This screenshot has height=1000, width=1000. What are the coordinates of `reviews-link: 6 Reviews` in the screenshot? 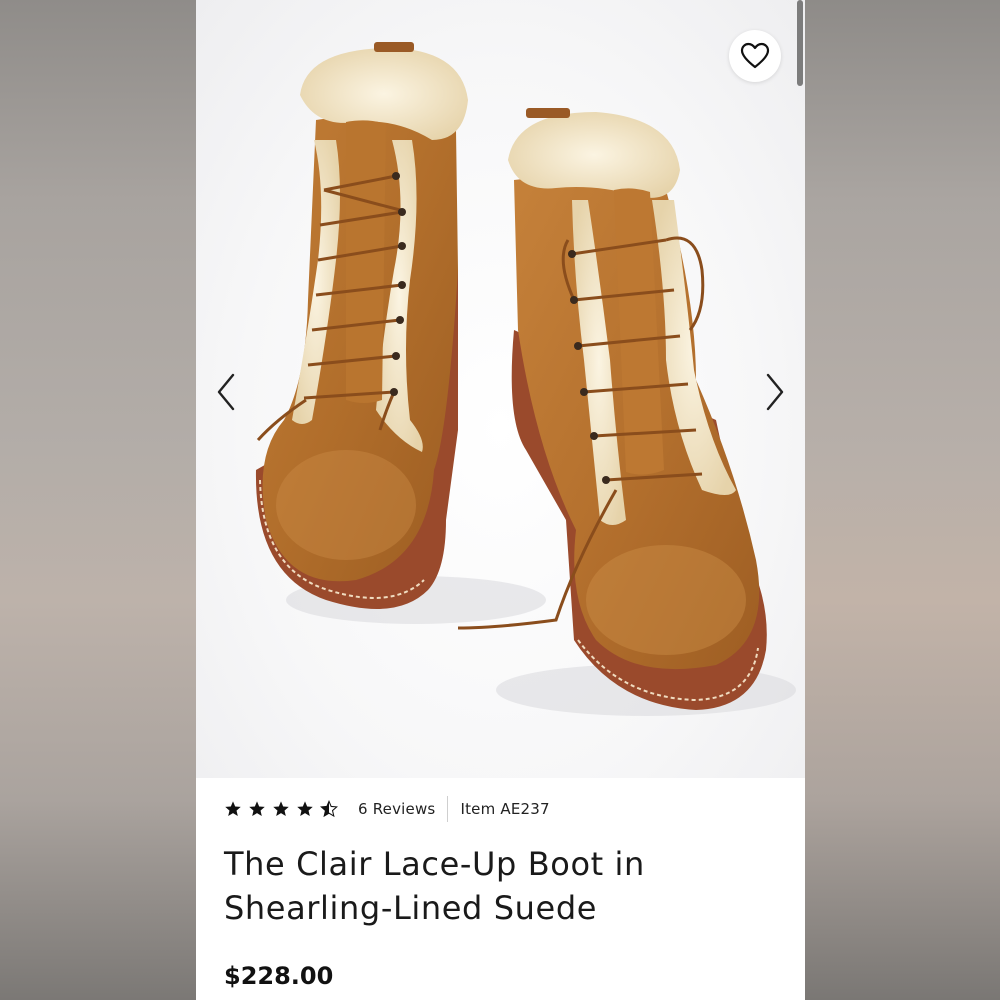 It's located at (396, 809).